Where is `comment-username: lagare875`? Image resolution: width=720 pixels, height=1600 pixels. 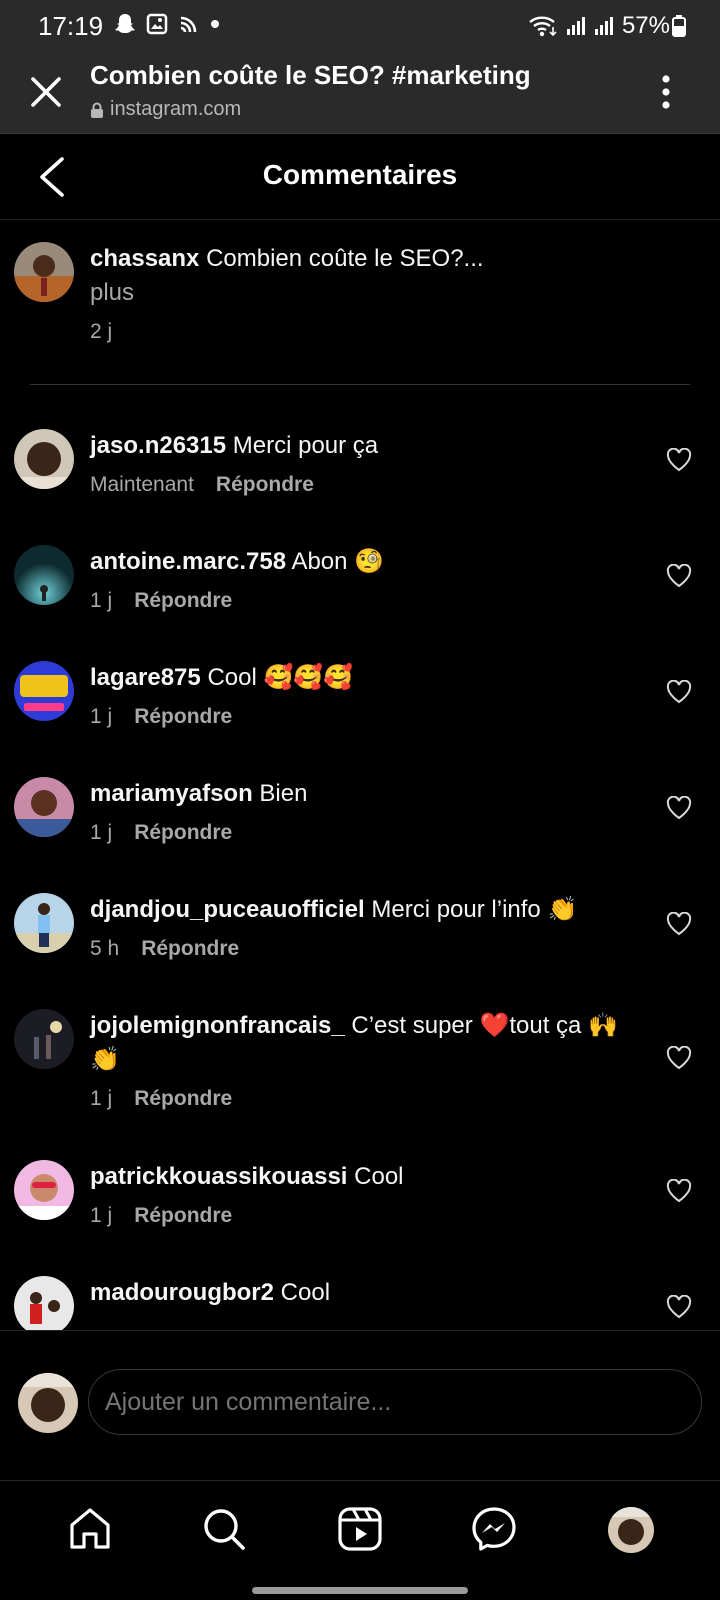 comment-username: lagare875 is located at coordinates (145, 677).